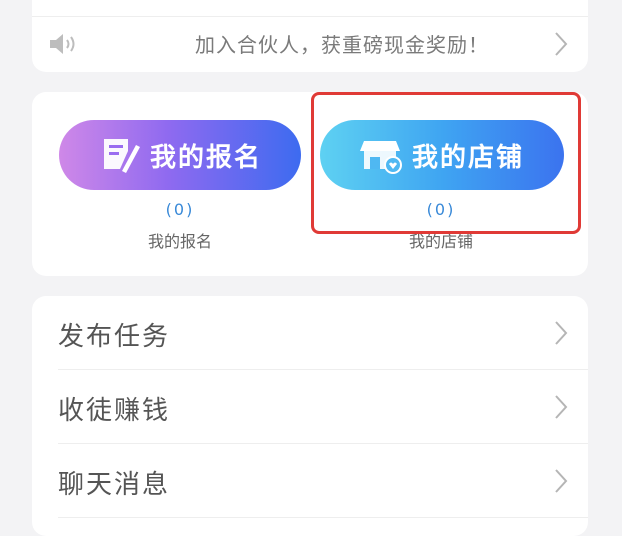 The image size is (622, 536). Describe the element at coordinates (323, 517) in the screenshot. I see `divider` at that location.